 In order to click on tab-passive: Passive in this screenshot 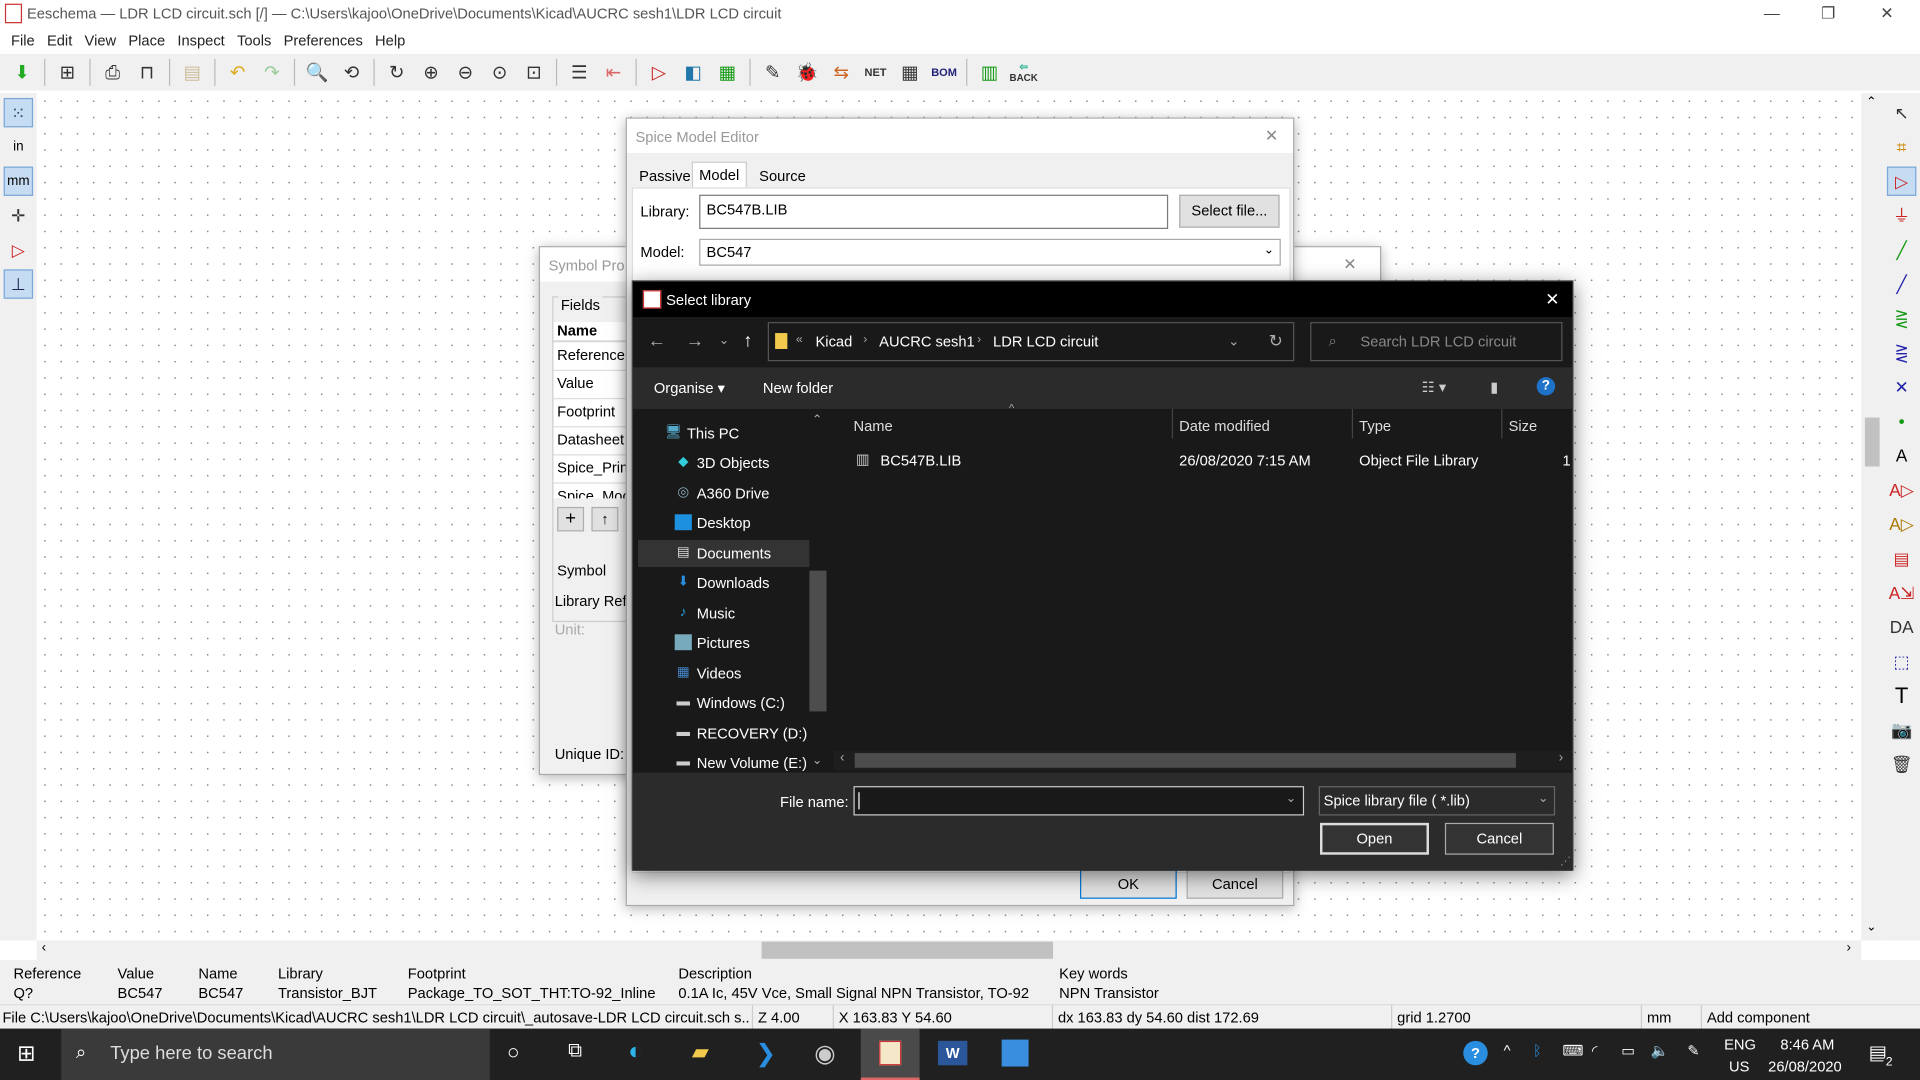, I will do `click(664, 176)`.